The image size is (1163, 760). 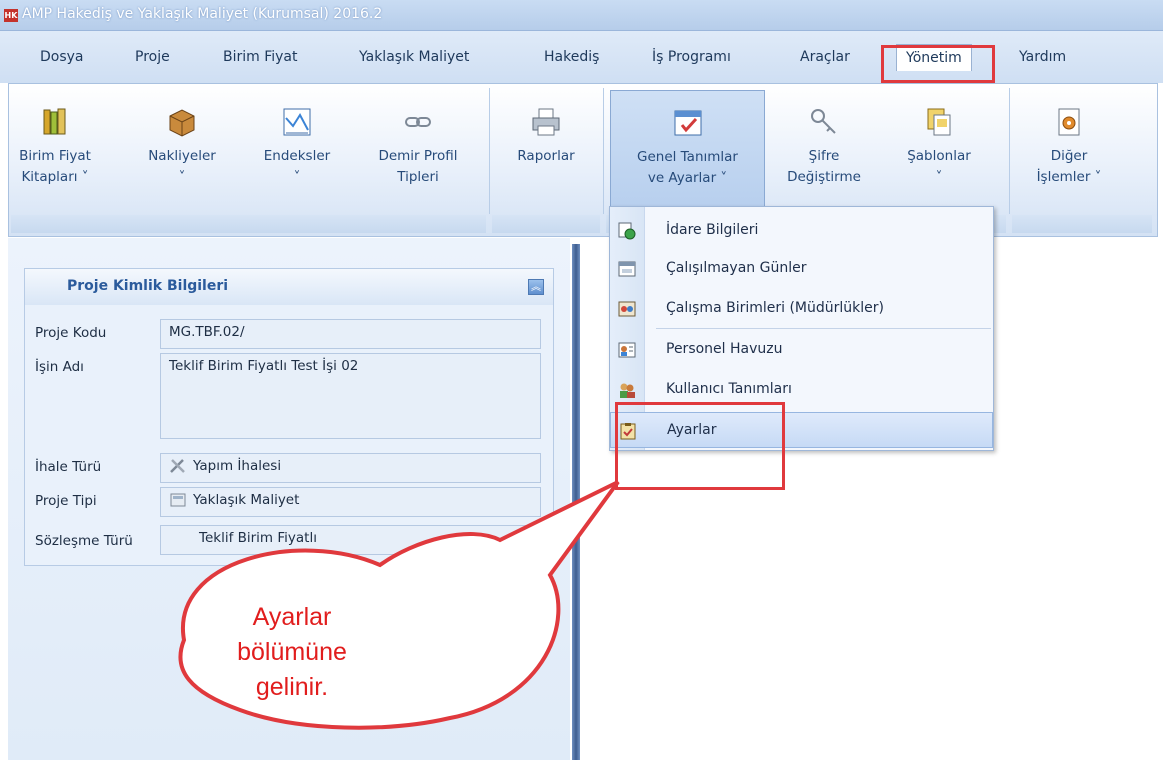 I want to click on menu-item-calisma-birimleri: Çalışma Birimleri (Müdürlükler), so click(x=801, y=309).